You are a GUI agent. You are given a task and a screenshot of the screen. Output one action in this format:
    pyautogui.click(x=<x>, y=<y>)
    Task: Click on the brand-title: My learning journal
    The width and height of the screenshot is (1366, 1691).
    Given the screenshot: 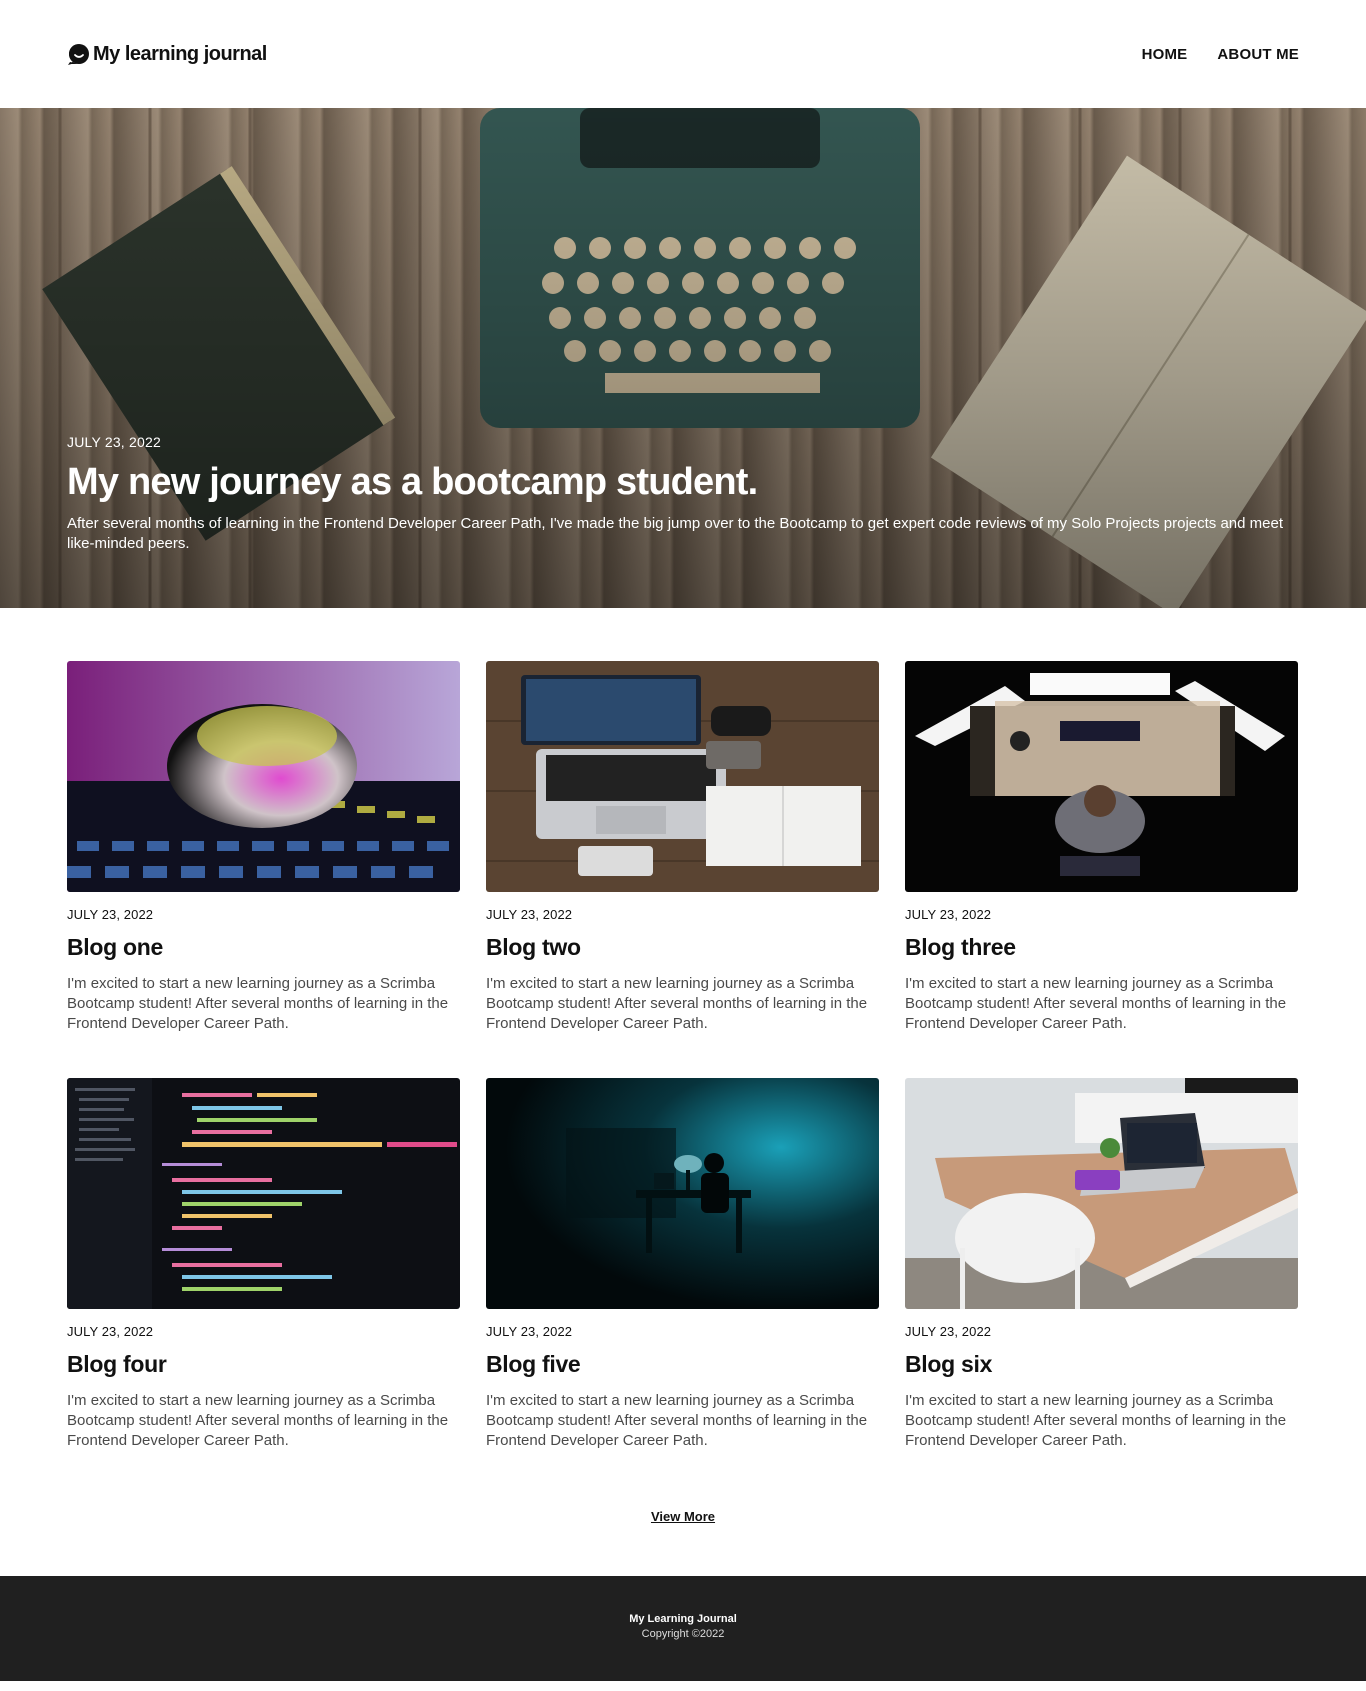 What is the action you would take?
    pyautogui.click(x=180, y=53)
    